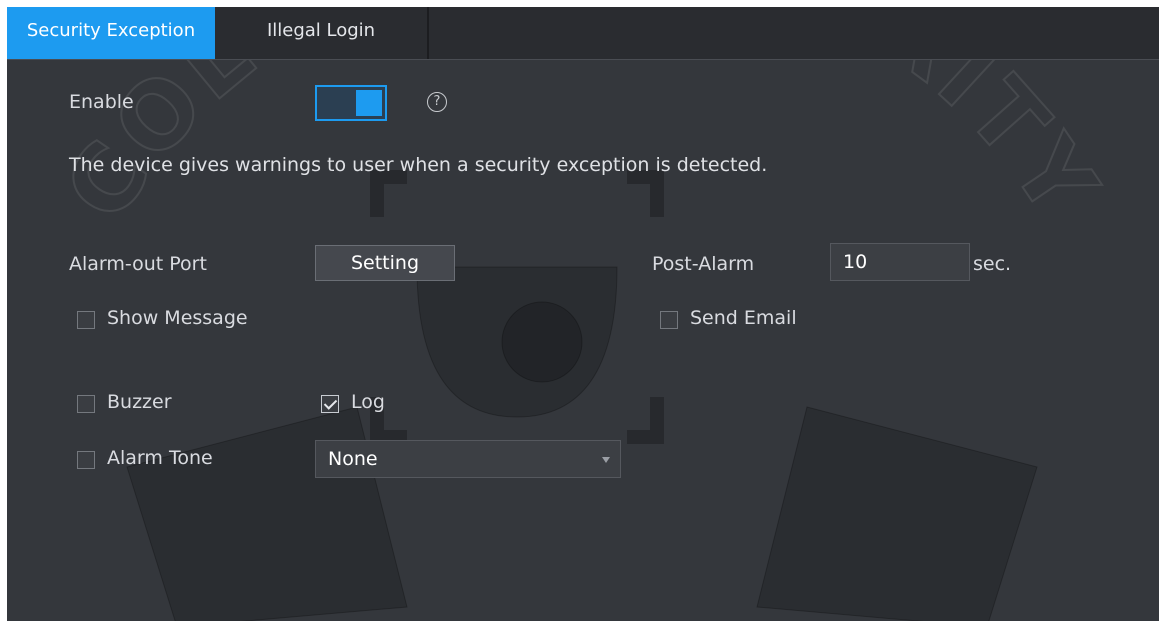  I want to click on post-alarm-label: Post-Alarm, so click(703, 264).